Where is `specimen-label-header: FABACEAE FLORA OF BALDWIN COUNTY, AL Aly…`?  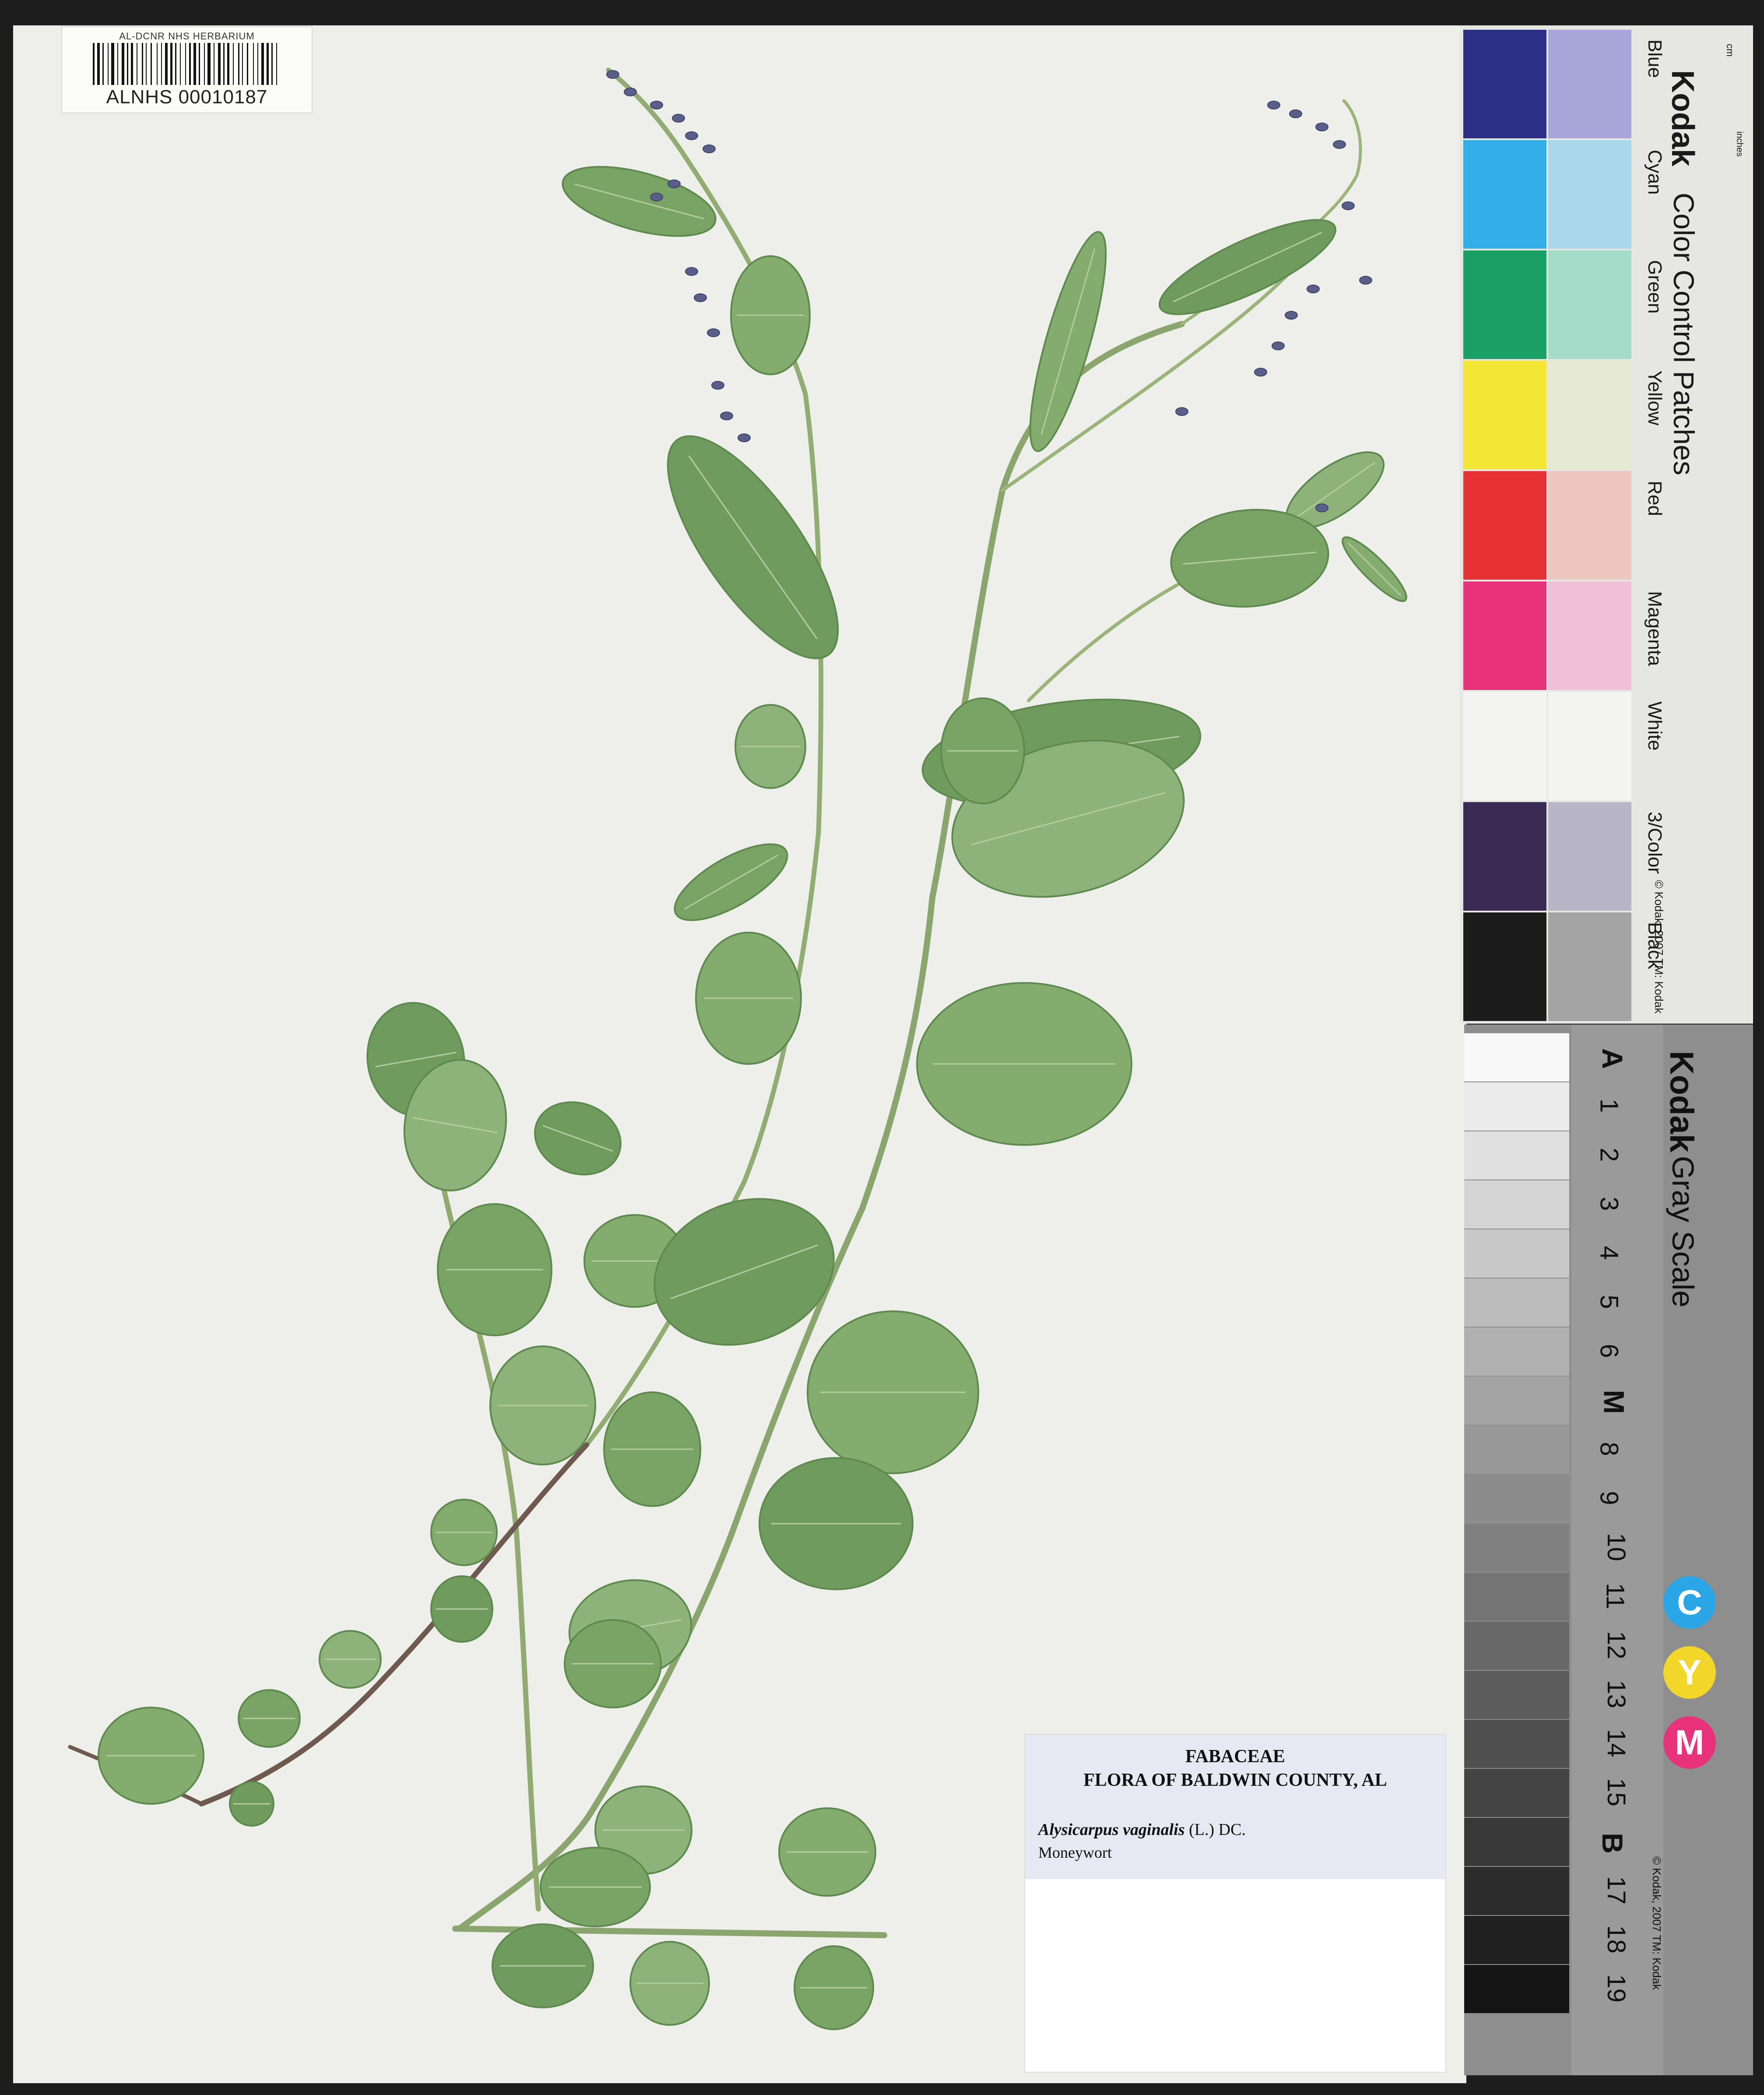
specimen-label-header: FABACEAE FLORA OF BALDWIN COUNTY, AL Aly… is located at coordinates (1235, 1807).